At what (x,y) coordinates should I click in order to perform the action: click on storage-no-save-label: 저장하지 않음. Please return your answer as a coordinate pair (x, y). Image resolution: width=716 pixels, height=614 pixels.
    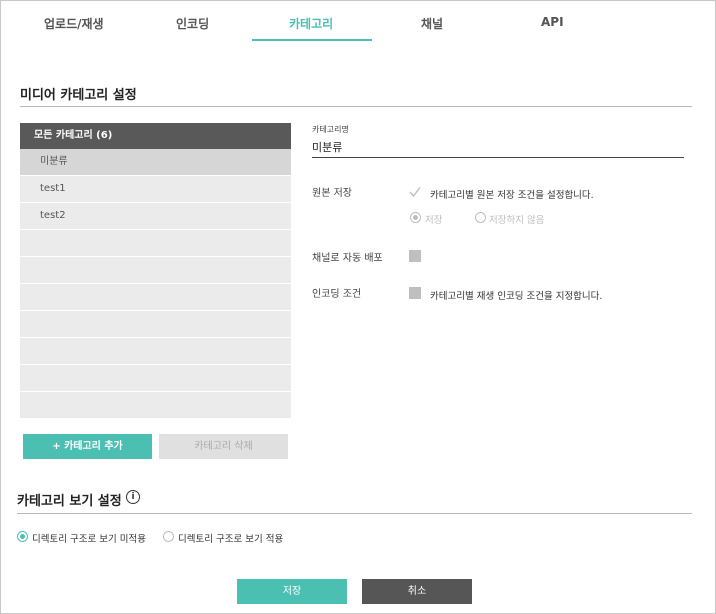
    Looking at the image, I should click on (517, 220).